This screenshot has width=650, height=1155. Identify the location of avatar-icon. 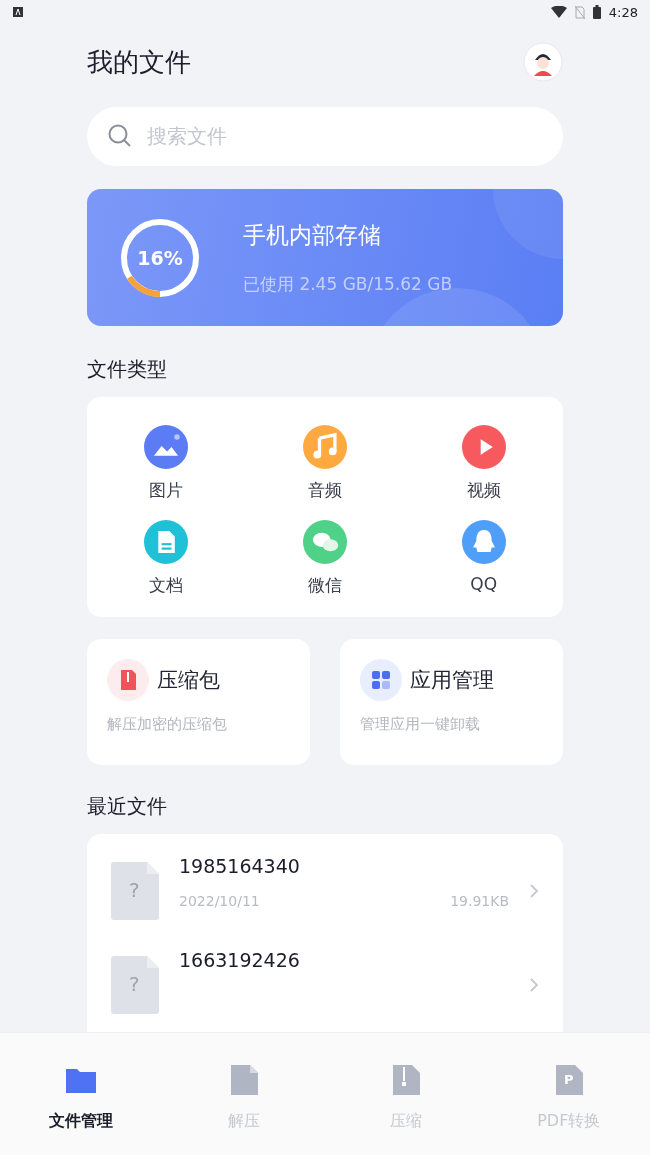
(543, 62).